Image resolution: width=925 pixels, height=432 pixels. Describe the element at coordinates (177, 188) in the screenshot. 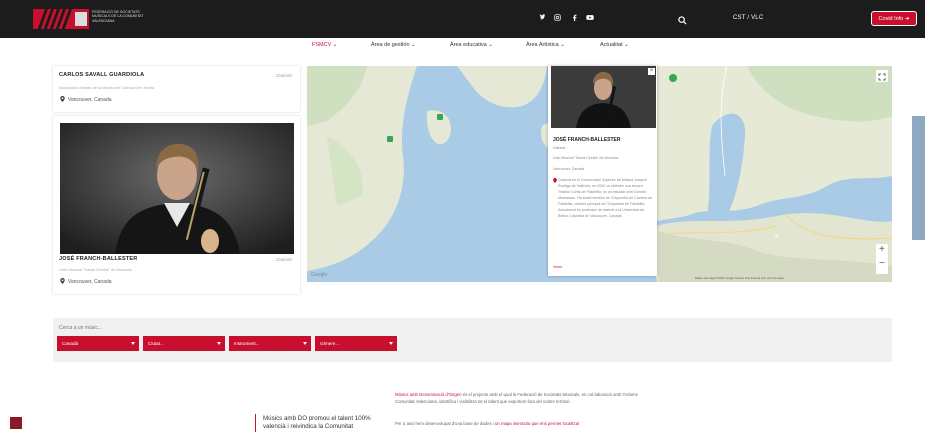

I see `musician-photo` at that location.